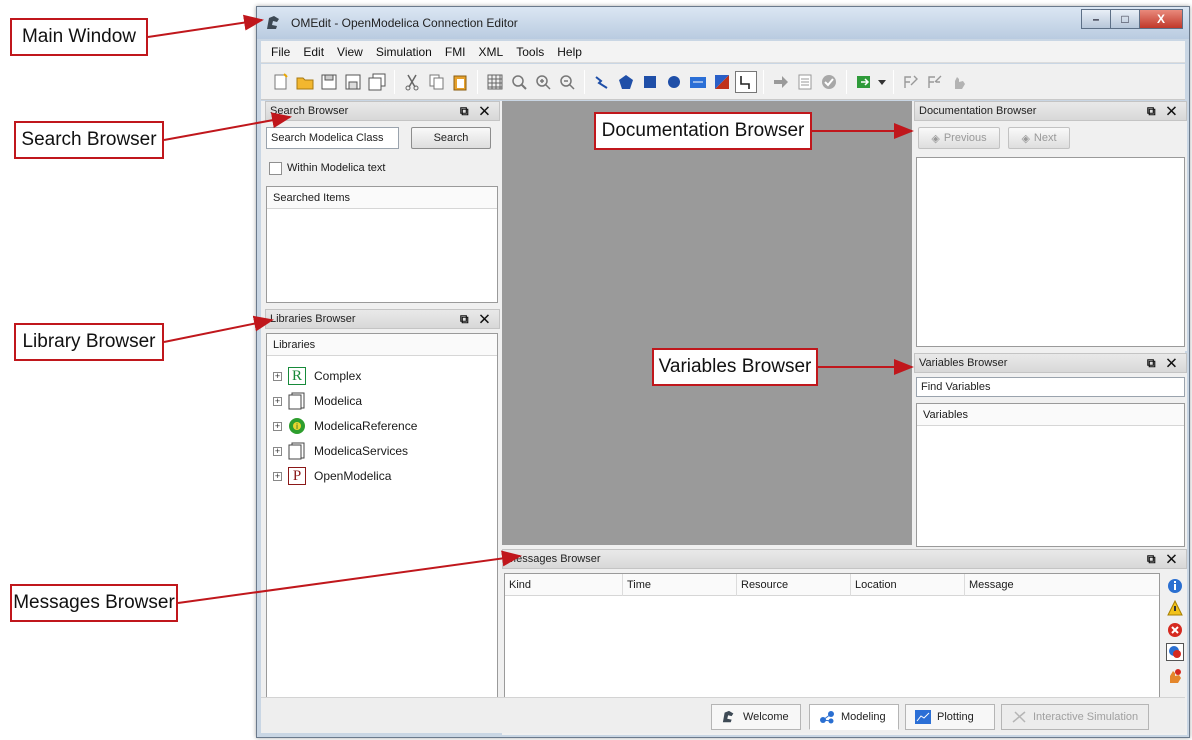  Describe the element at coordinates (297, 376) in the screenshot. I see `complex-record-icon: R` at that location.